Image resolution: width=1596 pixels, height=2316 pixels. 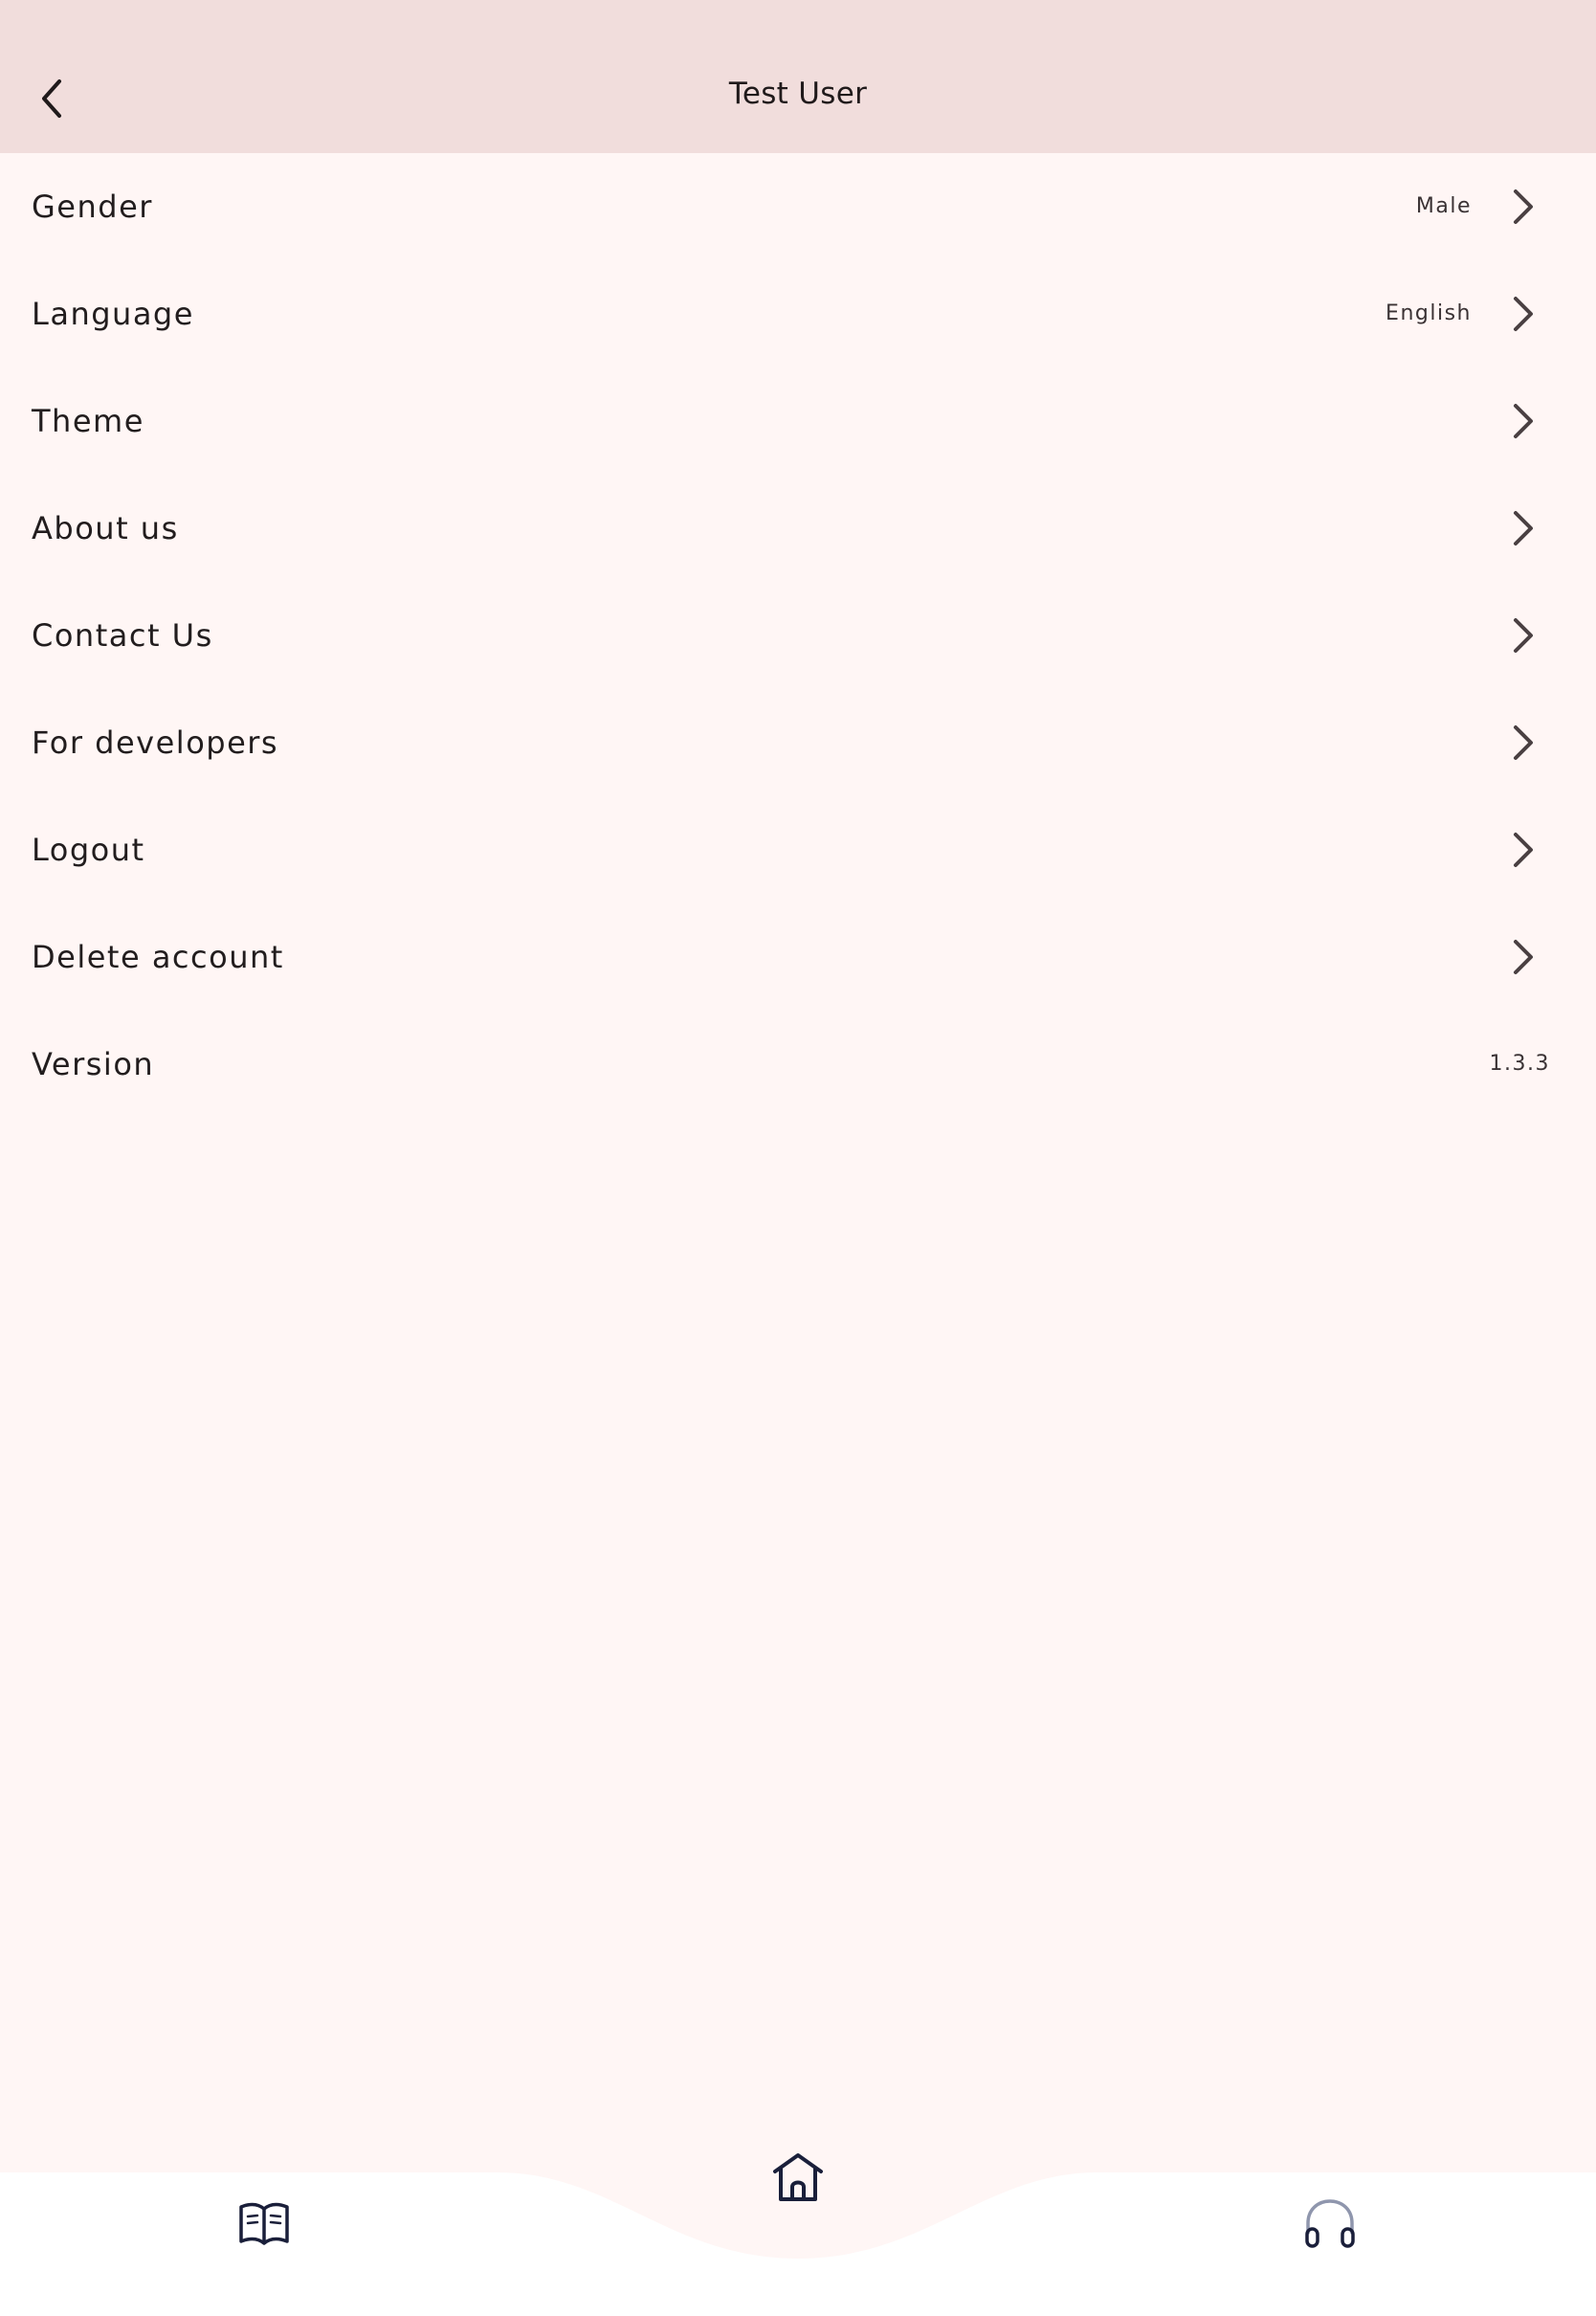 I want to click on version-value: 1.3.3, so click(x=1520, y=1064).